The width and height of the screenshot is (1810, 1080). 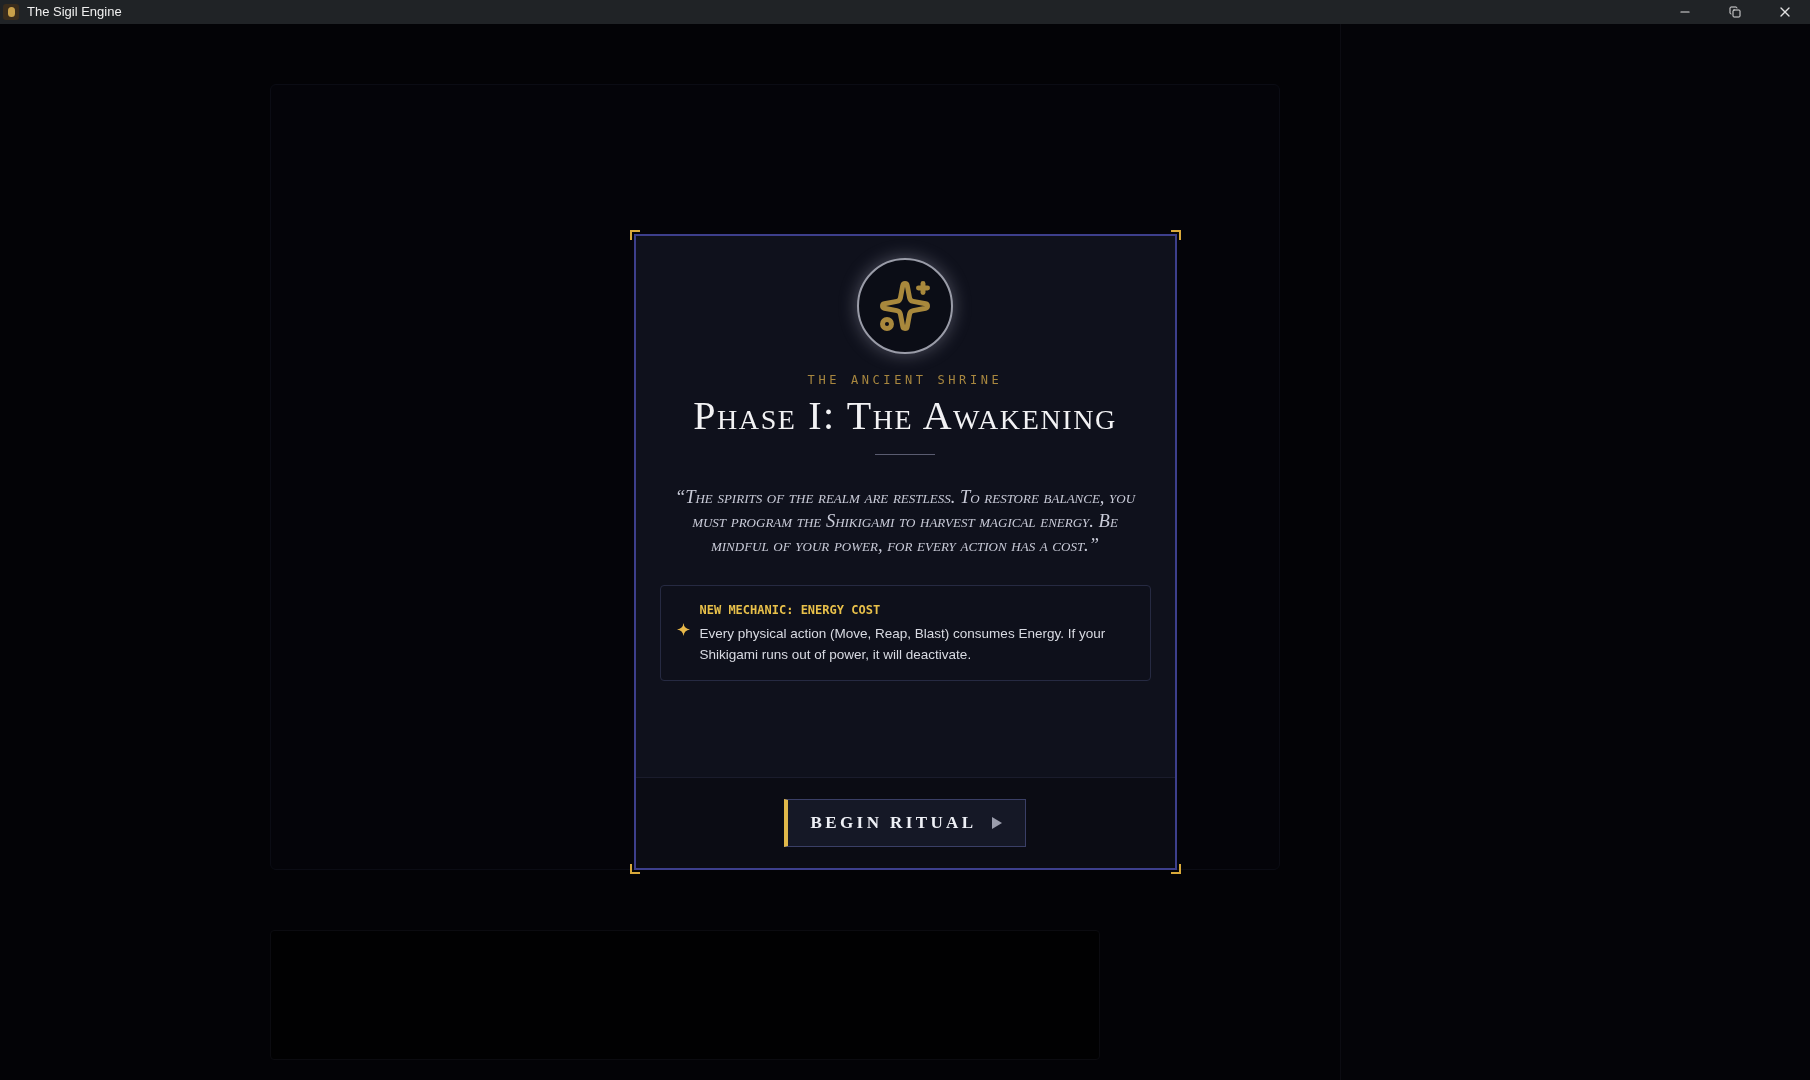 What do you see at coordinates (1735, 12) in the screenshot?
I see `restore-icon` at bounding box center [1735, 12].